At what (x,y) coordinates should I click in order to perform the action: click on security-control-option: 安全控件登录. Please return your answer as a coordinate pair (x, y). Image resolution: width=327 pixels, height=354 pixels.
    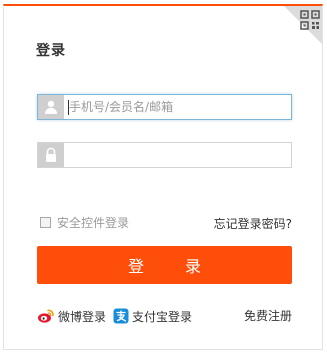
    Looking at the image, I should click on (84, 222).